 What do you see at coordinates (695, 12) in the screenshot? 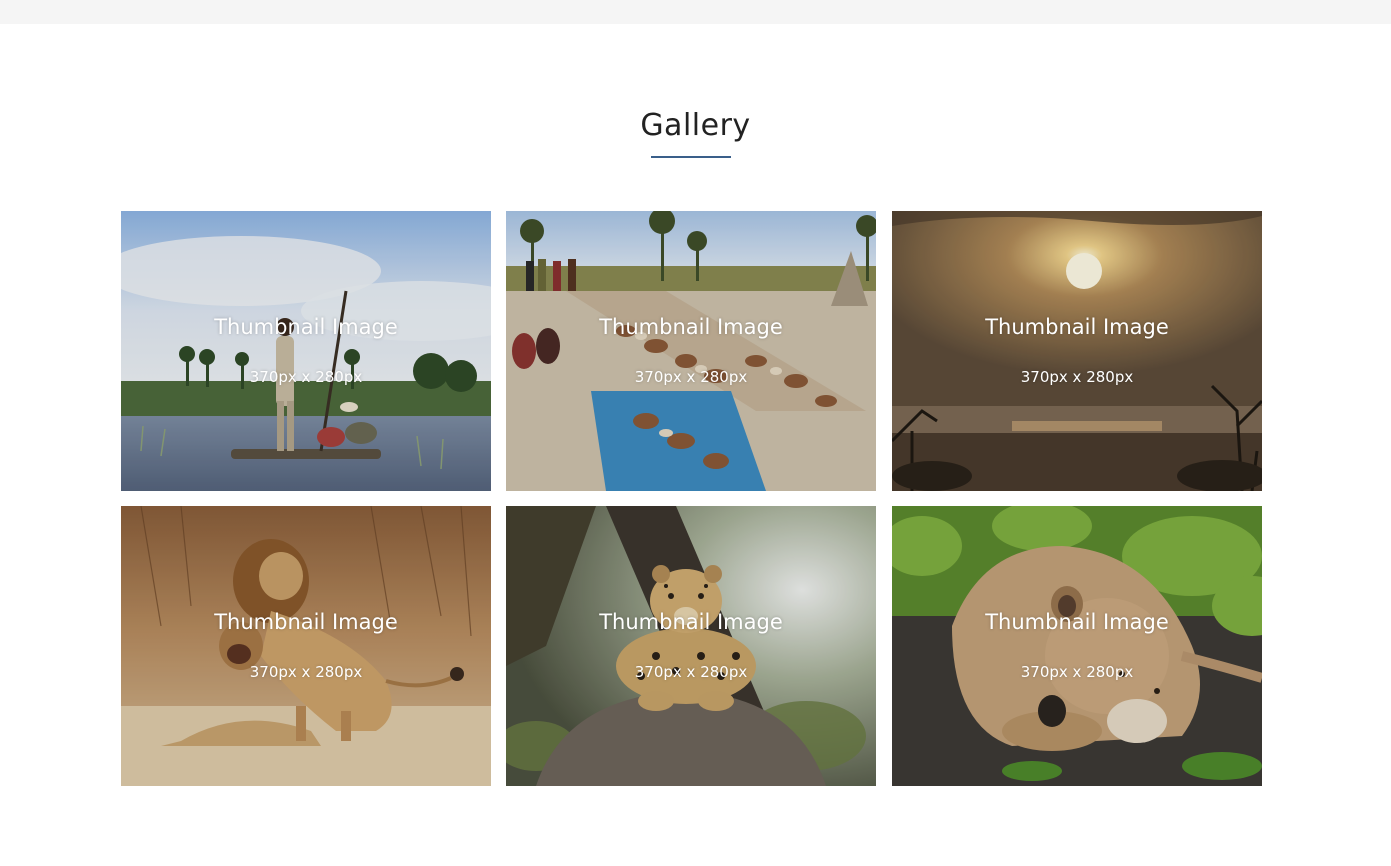
I see `top-bar` at bounding box center [695, 12].